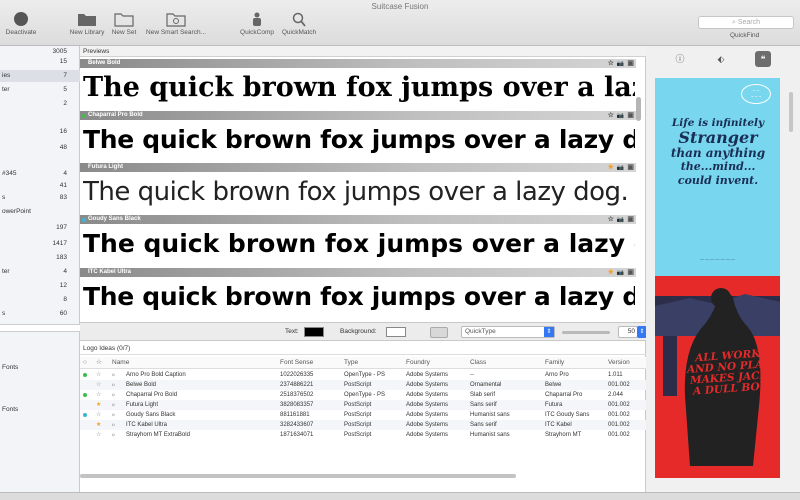  What do you see at coordinates (99, 363) in the screenshot?
I see `column-header-star: ☆` at bounding box center [99, 363].